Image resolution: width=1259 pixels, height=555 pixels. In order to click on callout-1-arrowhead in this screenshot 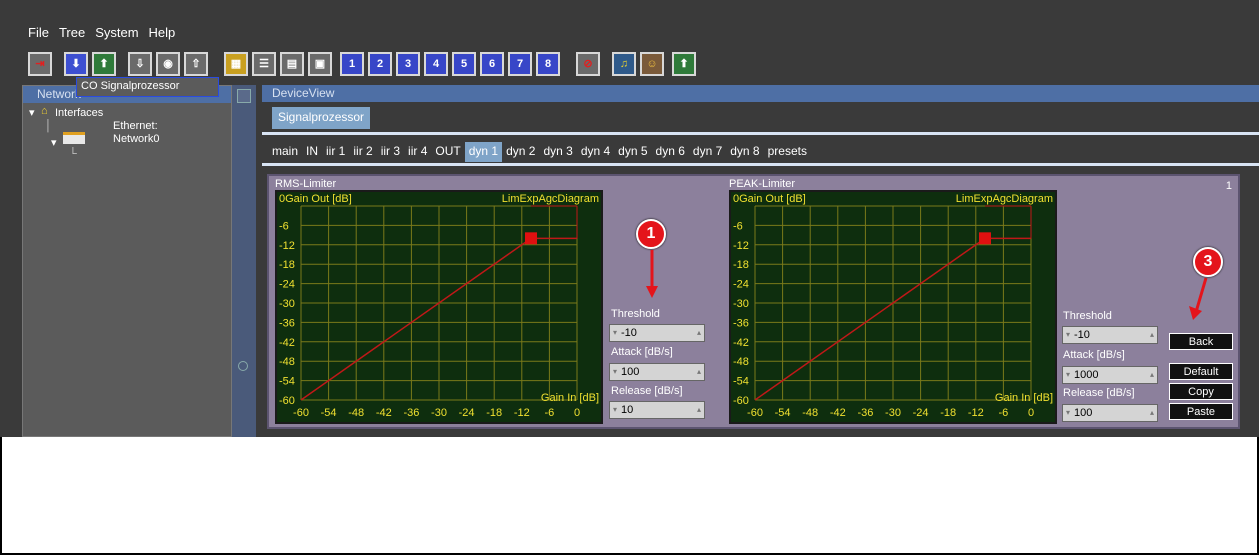, I will do `click(652, 292)`.